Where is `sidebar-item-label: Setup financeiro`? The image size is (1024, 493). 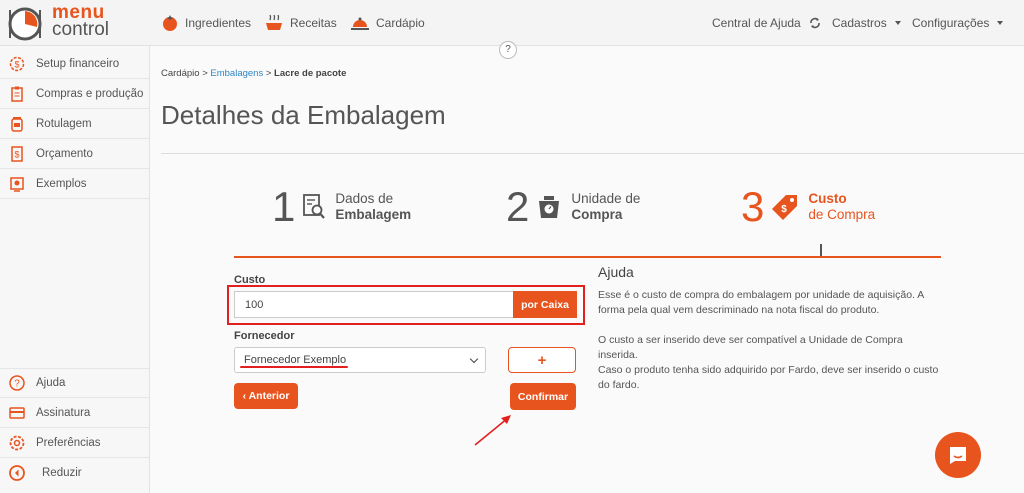
sidebar-item-label: Setup financeiro is located at coordinates (78, 63).